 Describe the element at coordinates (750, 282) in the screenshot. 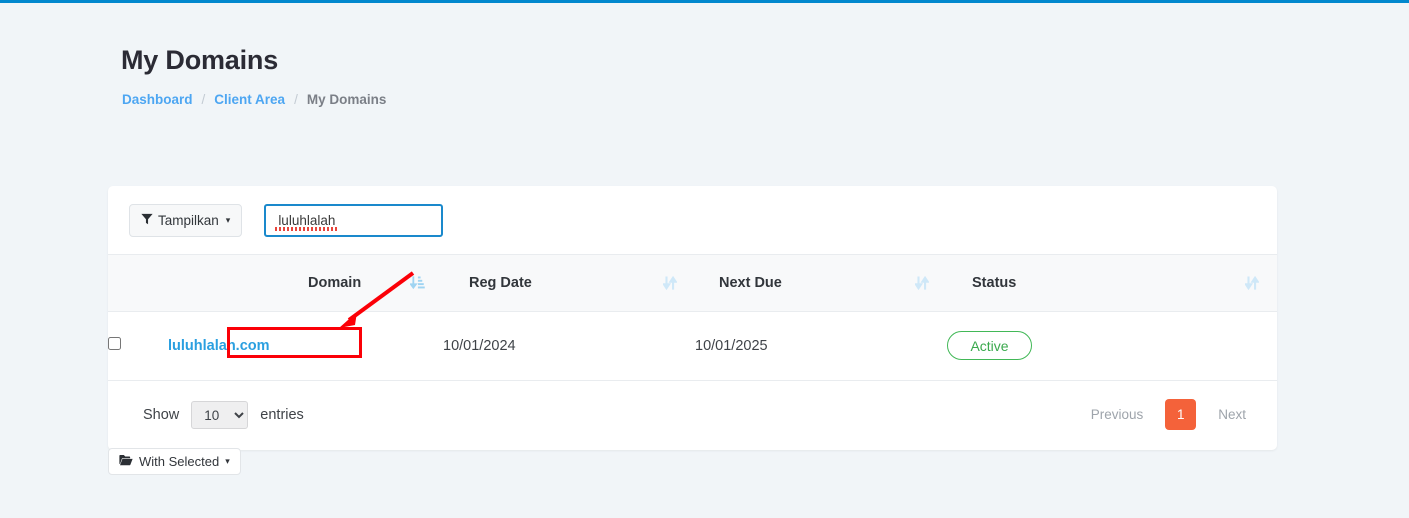

I see `column-header-next-due-label: Next Due` at that location.